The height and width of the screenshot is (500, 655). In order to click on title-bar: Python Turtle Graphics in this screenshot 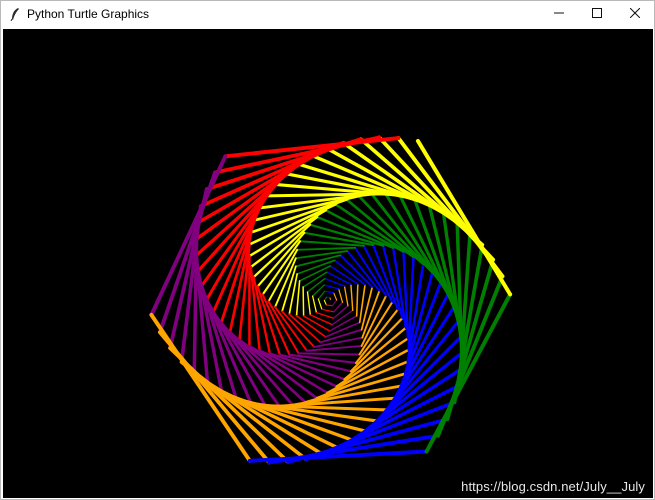, I will do `click(327, 14)`.